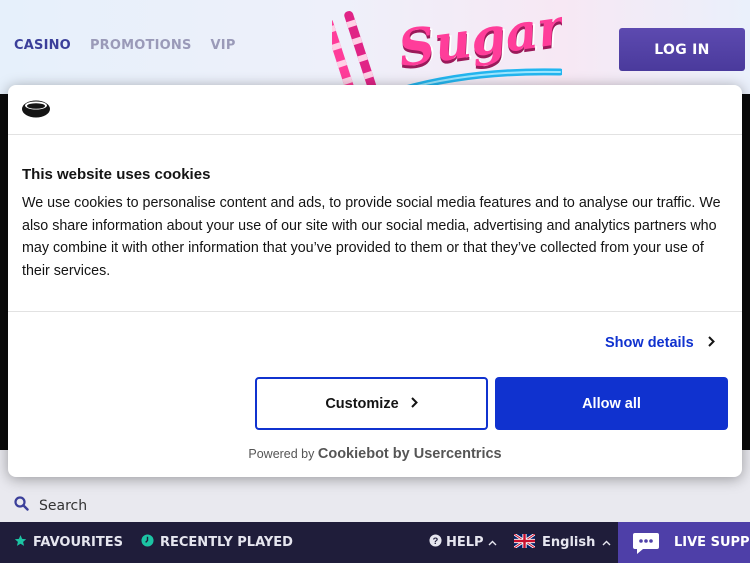  I want to click on allow-all-button: Allow all, so click(611, 403).